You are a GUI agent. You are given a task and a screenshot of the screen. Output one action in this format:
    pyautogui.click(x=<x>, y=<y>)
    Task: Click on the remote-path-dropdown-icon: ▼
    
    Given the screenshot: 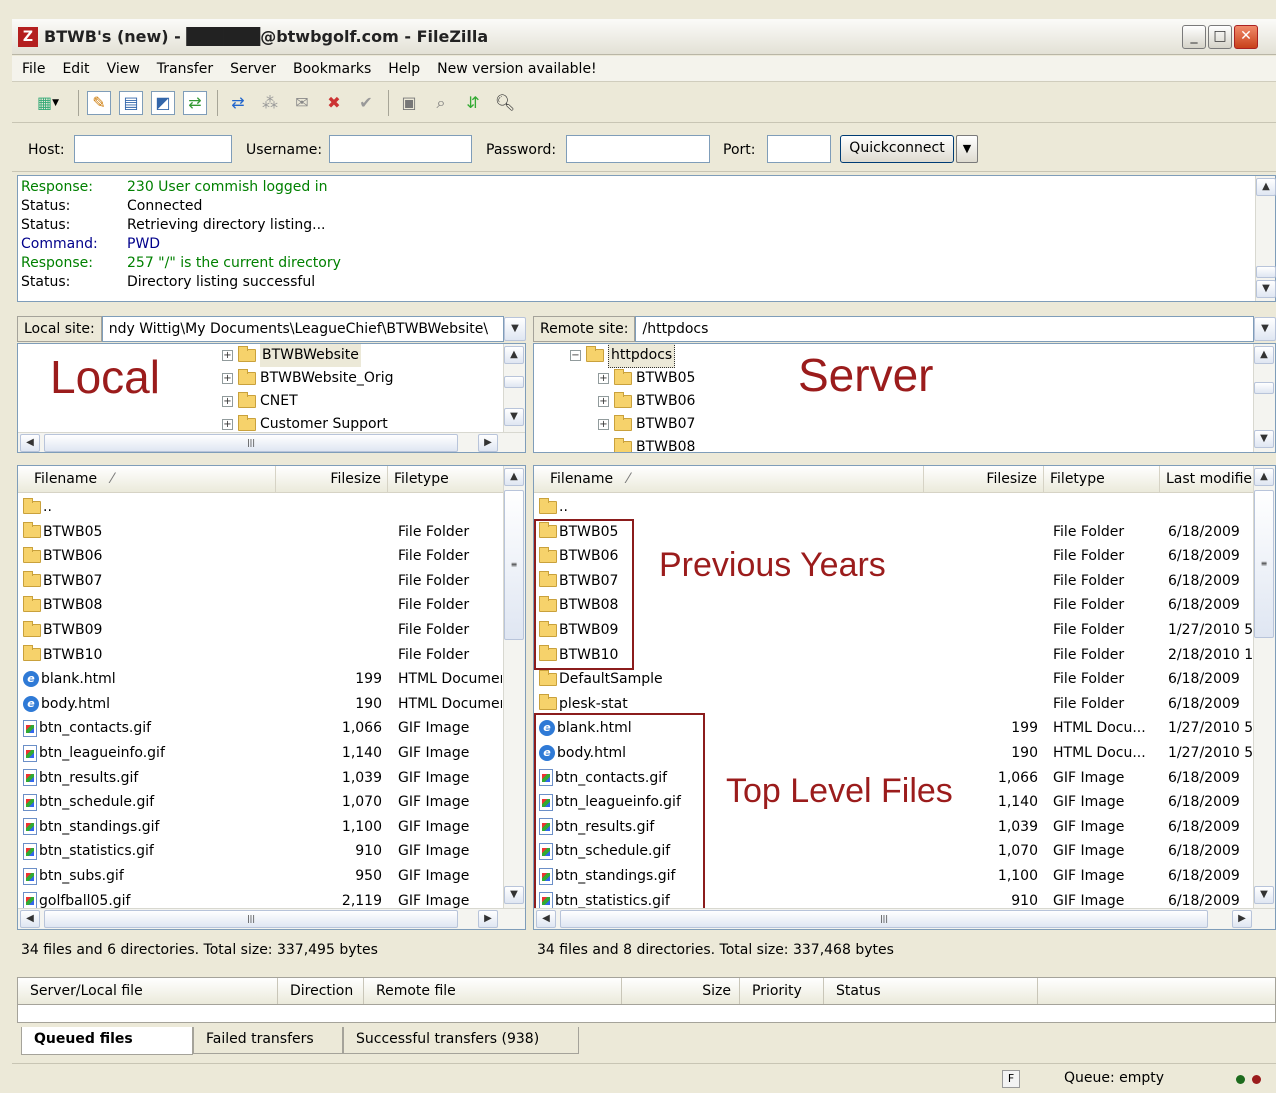 What is the action you would take?
    pyautogui.click(x=1265, y=329)
    